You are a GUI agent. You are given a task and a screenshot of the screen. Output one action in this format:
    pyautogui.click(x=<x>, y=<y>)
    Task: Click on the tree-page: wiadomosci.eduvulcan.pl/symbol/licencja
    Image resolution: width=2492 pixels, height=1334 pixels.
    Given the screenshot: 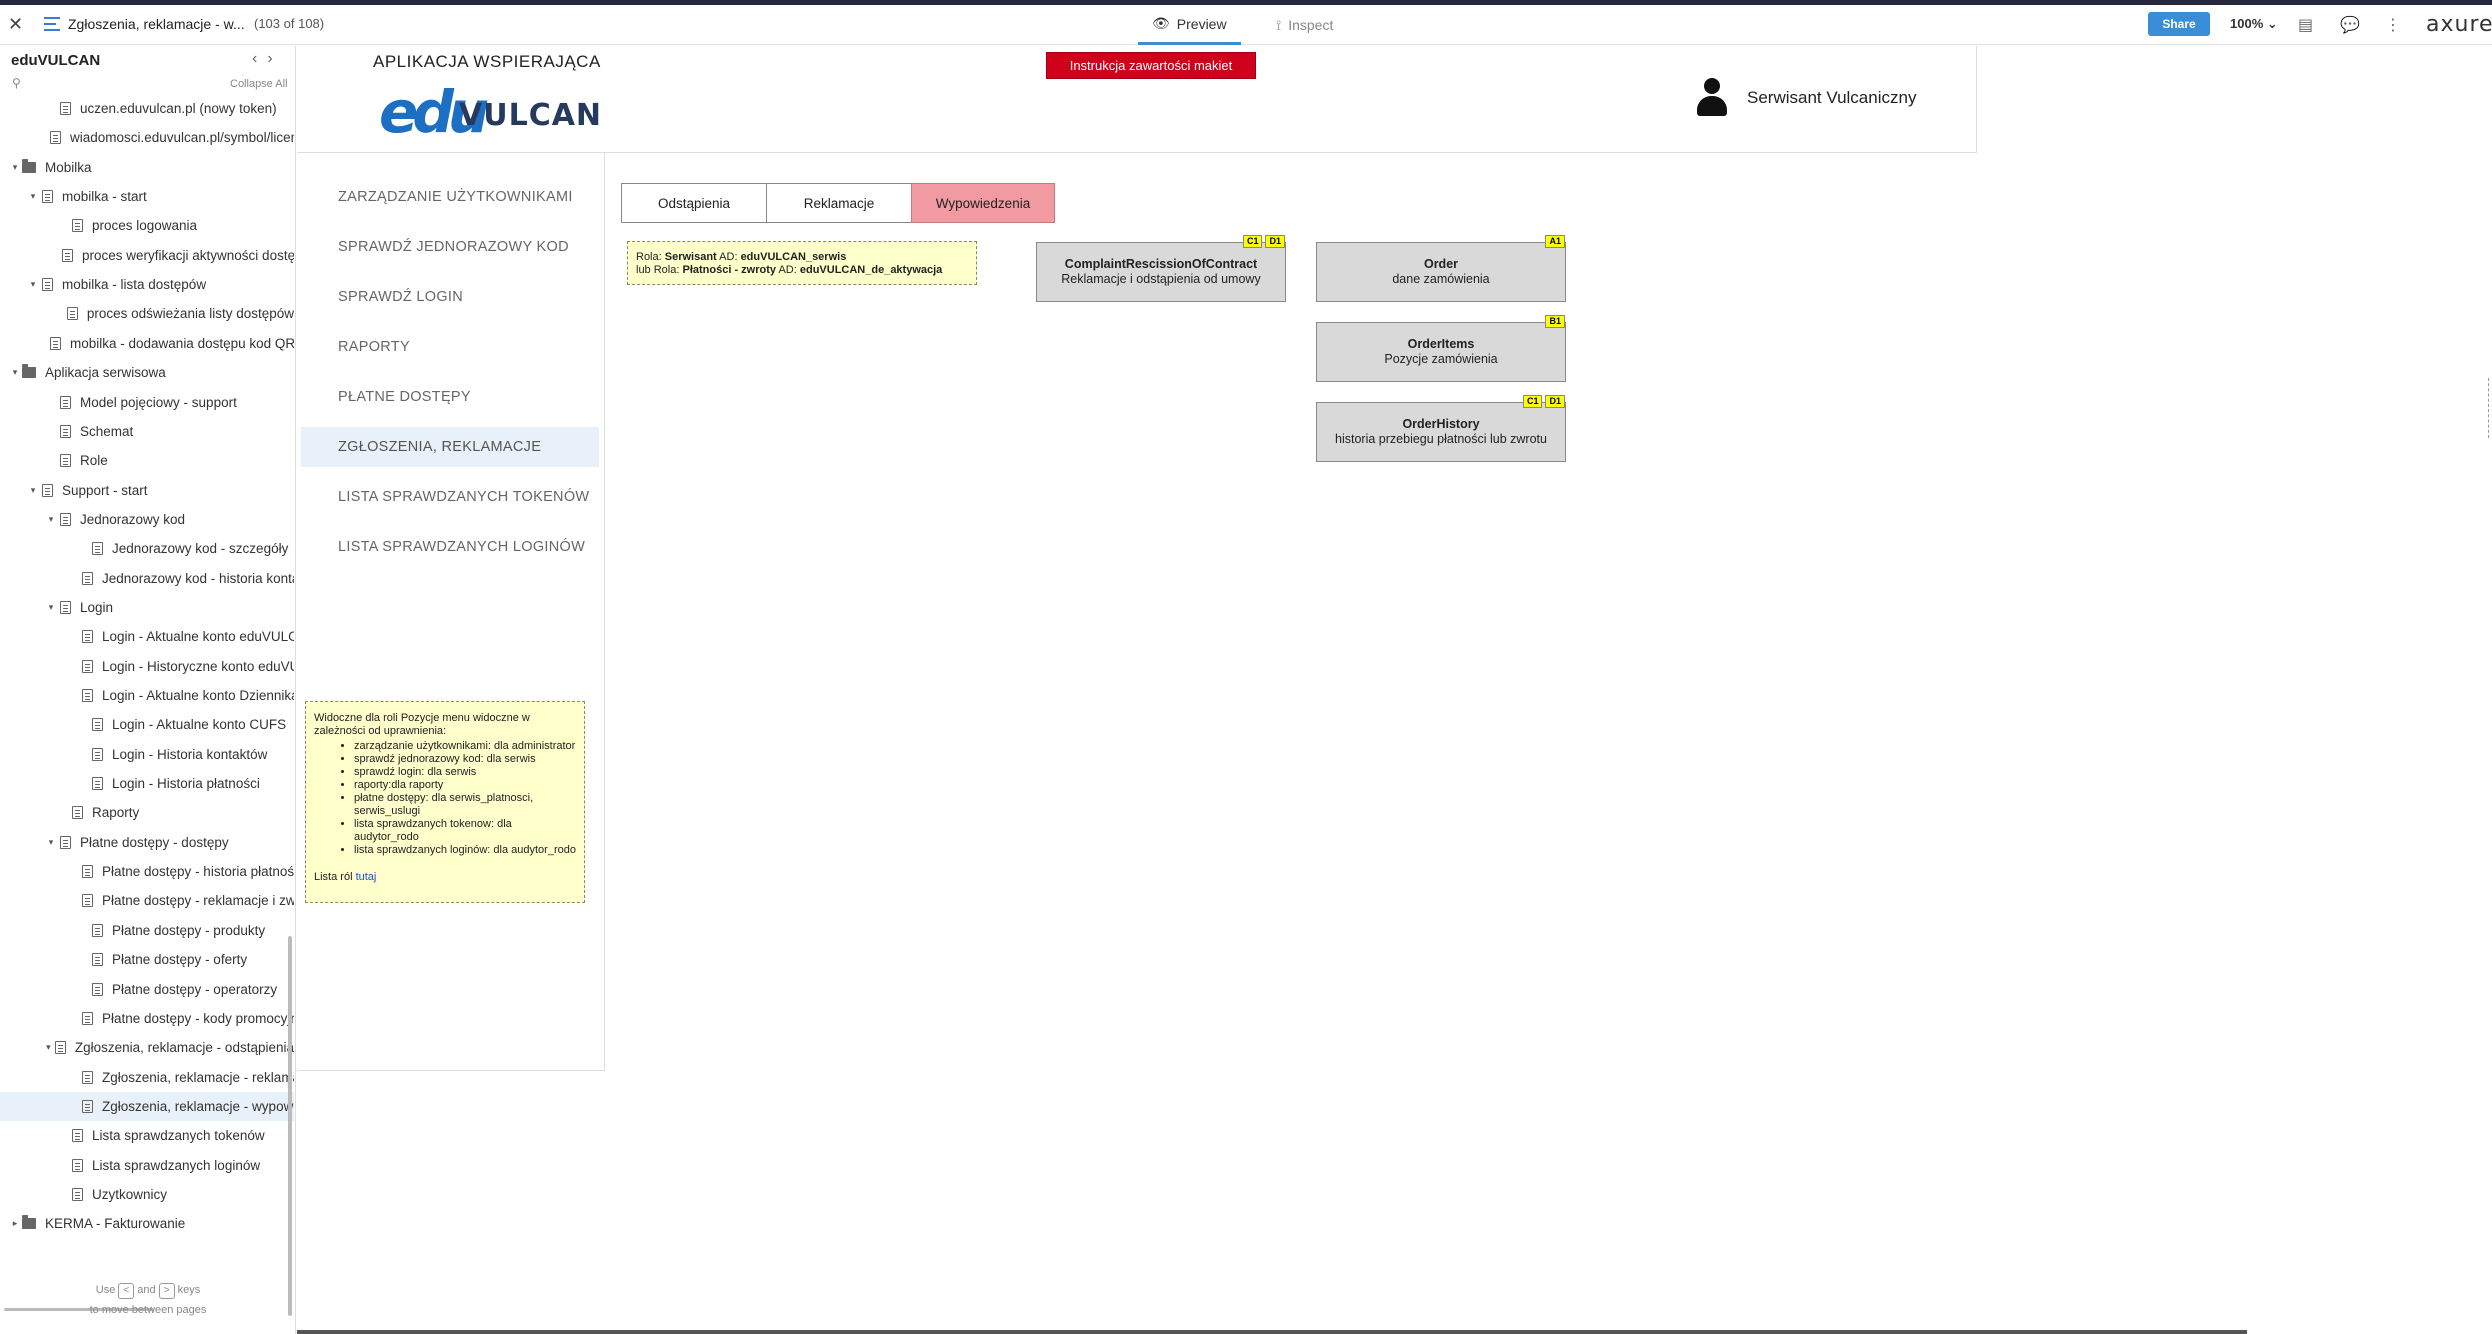 What is the action you would take?
    pyautogui.click(x=147, y=137)
    